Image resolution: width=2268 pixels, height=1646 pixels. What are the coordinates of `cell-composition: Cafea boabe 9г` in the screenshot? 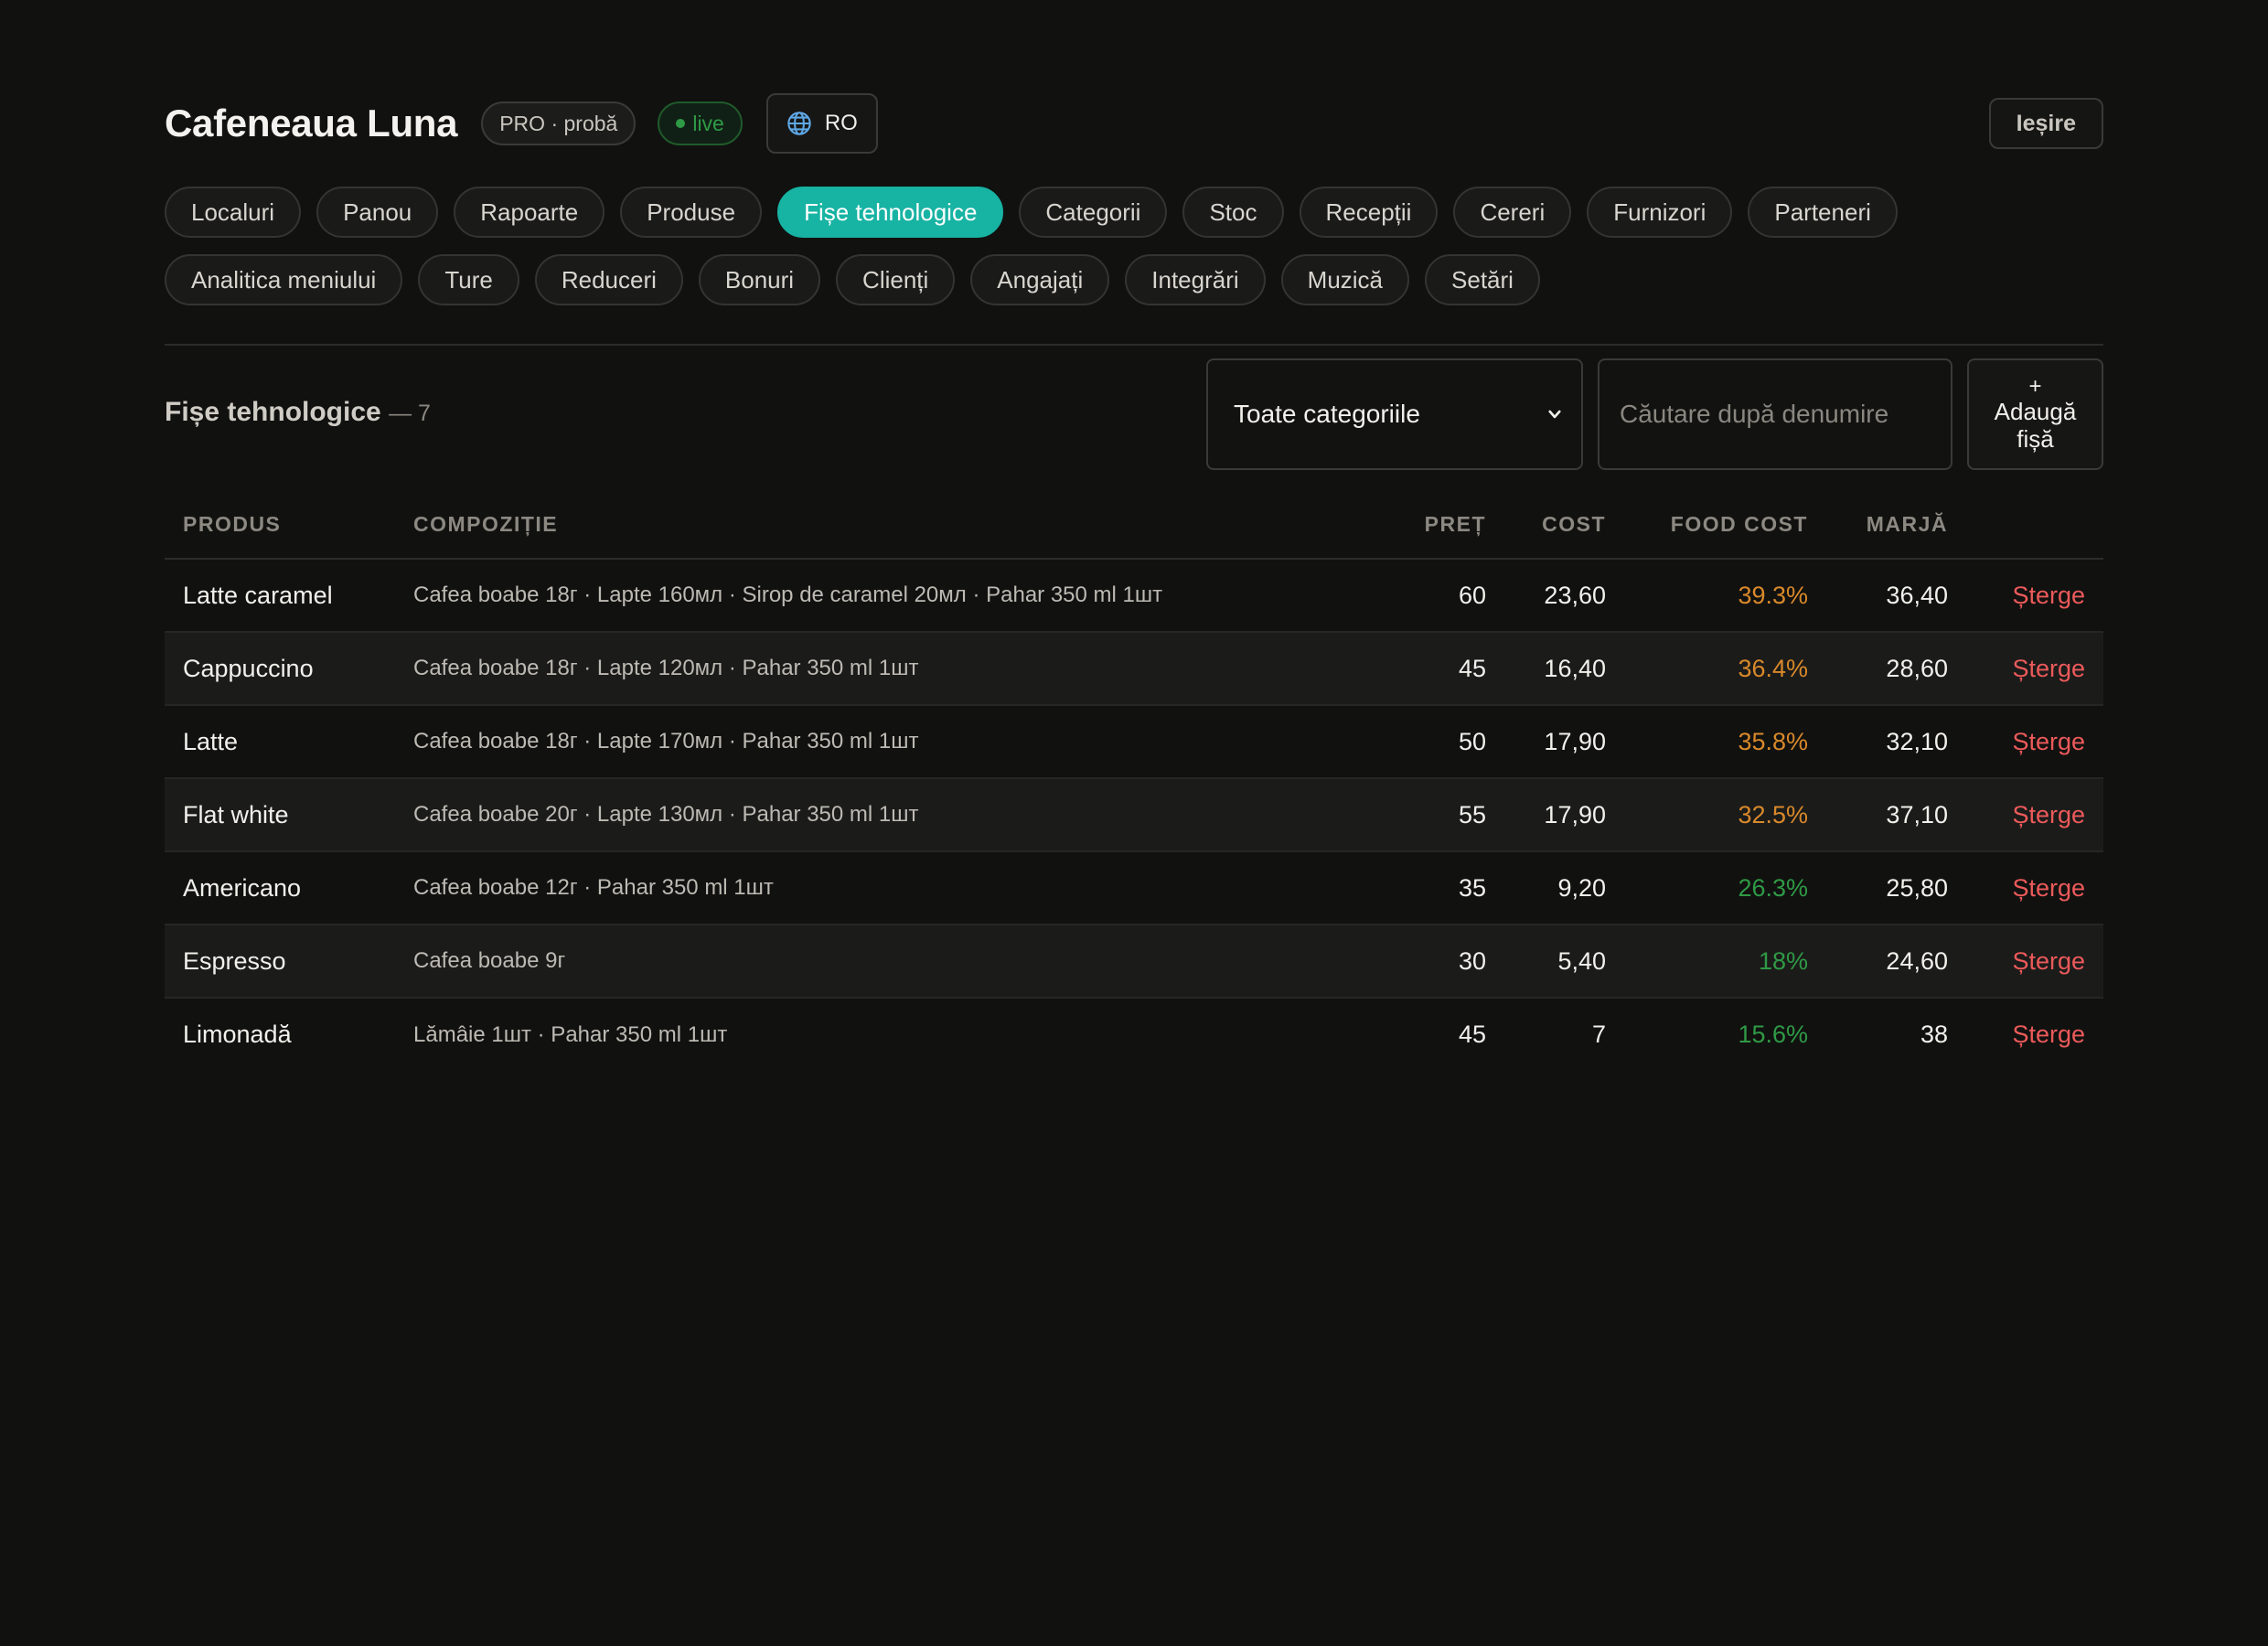 It's located at (899, 962).